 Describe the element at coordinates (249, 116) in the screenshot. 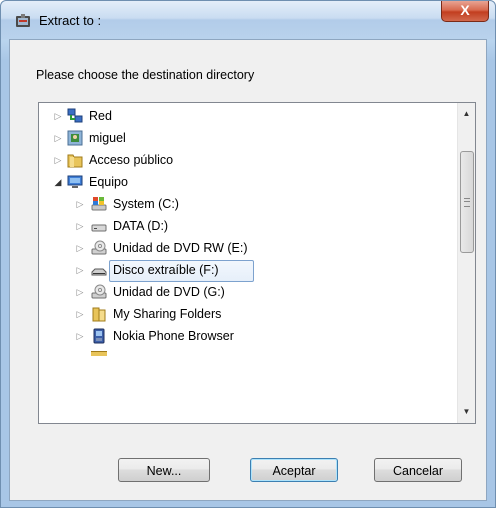

I see `tree-item-red: ▷ Red` at that location.